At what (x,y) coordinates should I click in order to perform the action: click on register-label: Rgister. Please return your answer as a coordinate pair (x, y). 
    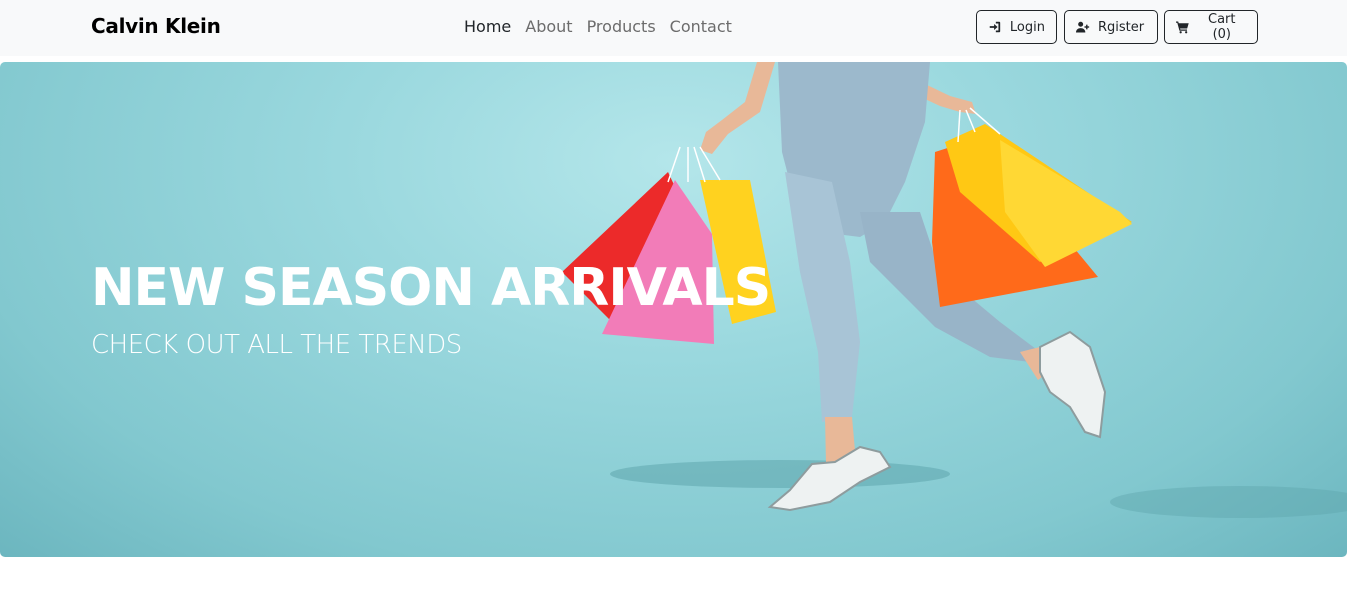
    Looking at the image, I should click on (1121, 27).